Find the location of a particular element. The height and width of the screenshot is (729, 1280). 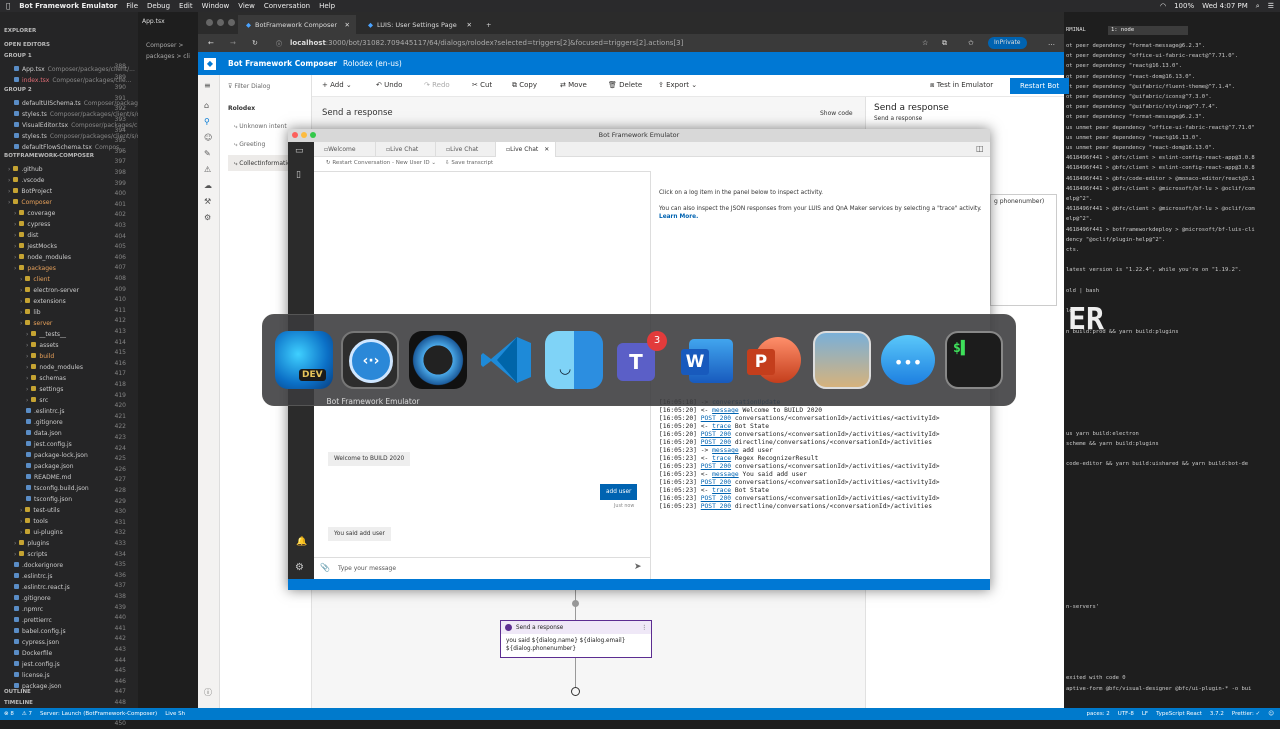

finder-icon: ◡ is located at coordinates (574, 360).